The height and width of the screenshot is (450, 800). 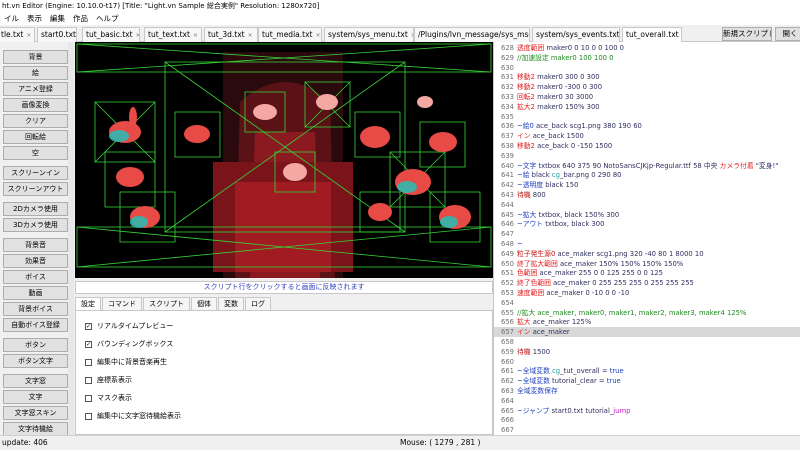 What do you see at coordinates (647, 48) in the screenshot?
I see `code-line: 628 透度範囲 maker0 0 10 0 0 100 0` at bounding box center [647, 48].